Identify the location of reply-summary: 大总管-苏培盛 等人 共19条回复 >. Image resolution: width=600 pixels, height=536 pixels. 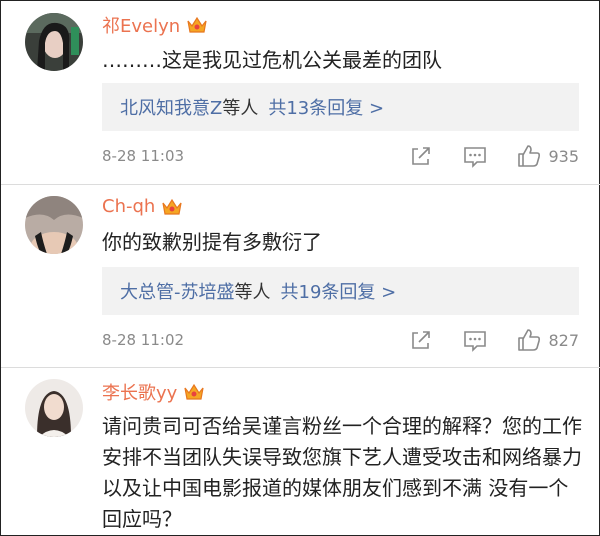
(340, 291).